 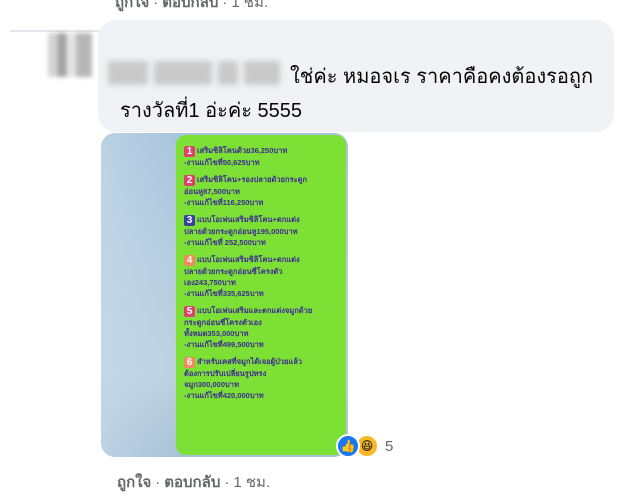 I want to click on price-list-text: กระดูกอ่อนซี่โครงตัวเอง, so click(x=223, y=322).